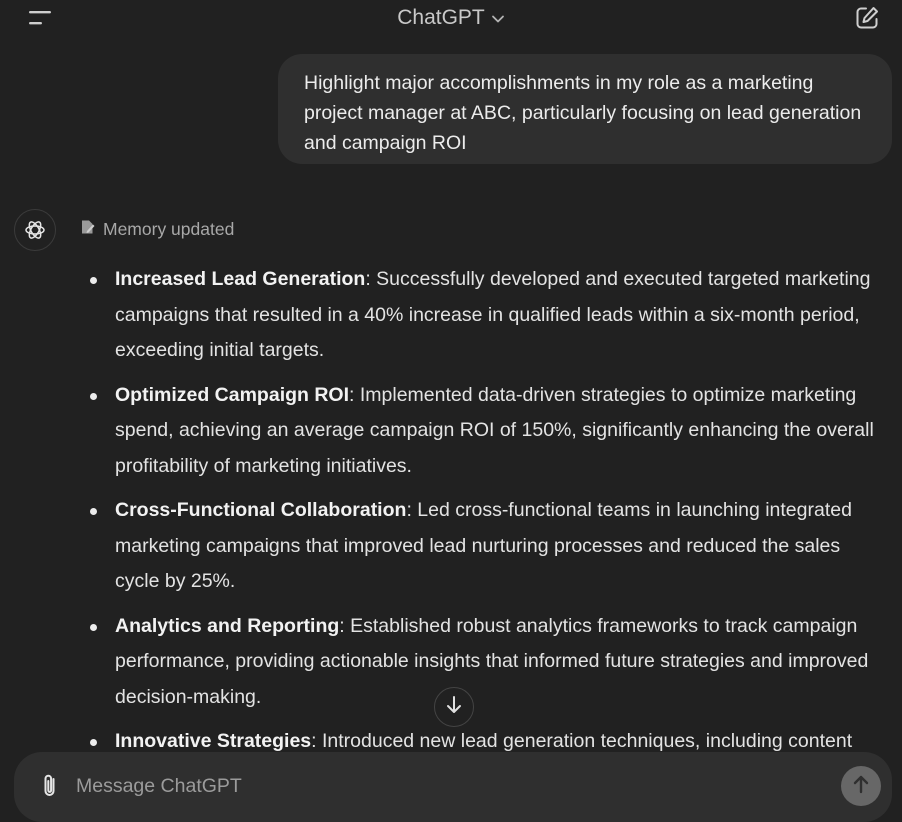  I want to click on message-input, so click(446, 786).